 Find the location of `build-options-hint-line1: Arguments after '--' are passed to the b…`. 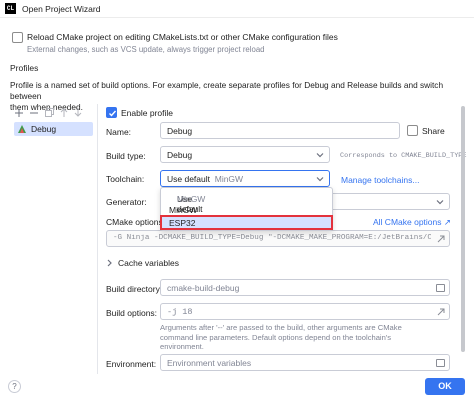

build-options-hint-line1: Arguments after '--' are passed to the b… is located at coordinates (281, 327).